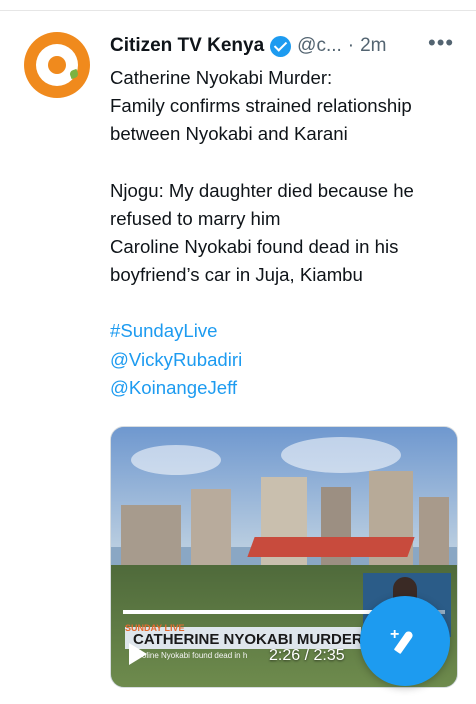  What do you see at coordinates (285, 360) in the screenshot?
I see `mention-link: @VickyRubadiri` at bounding box center [285, 360].